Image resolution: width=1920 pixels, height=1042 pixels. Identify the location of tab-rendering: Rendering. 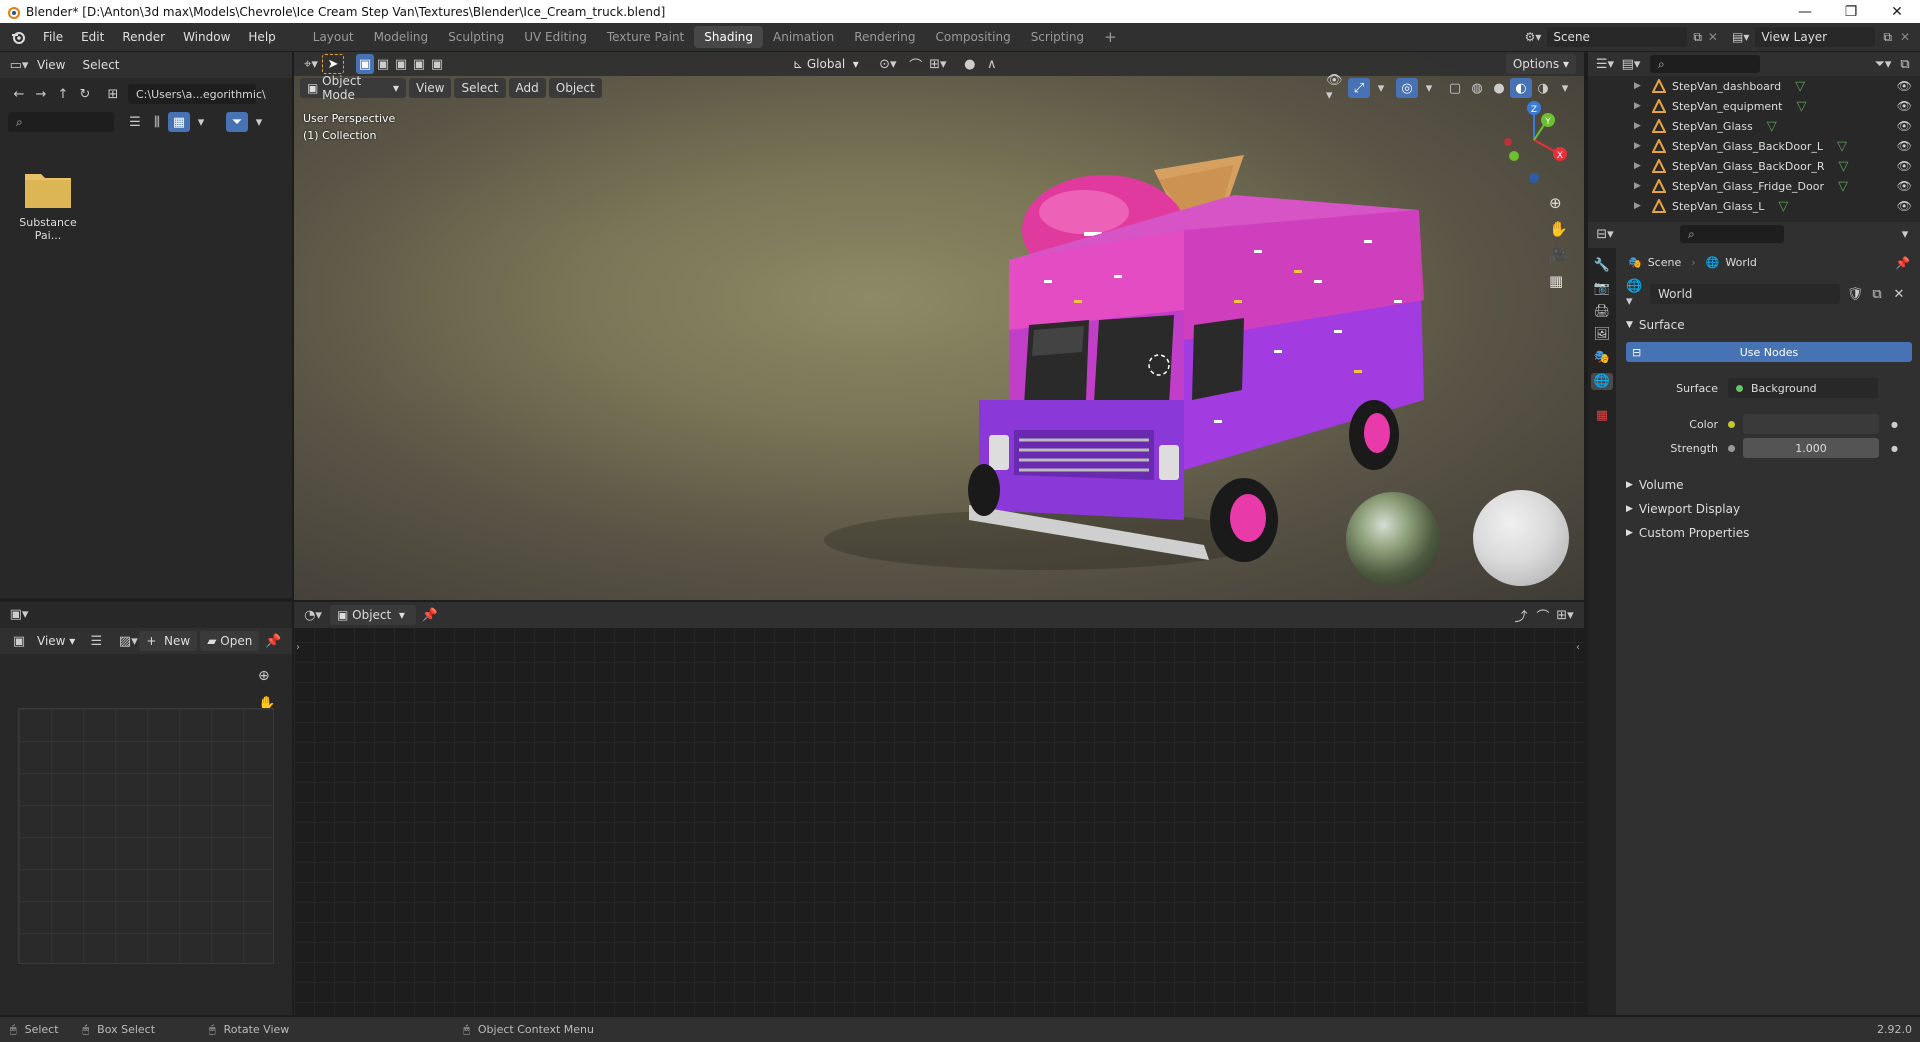
(884, 37).